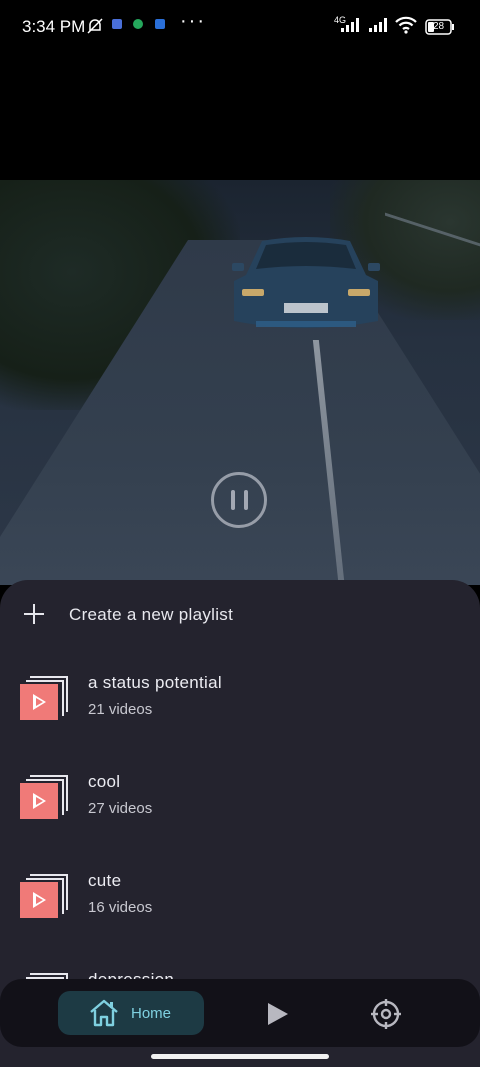 The image size is (480, 1067). I want to click on home-icon, so click(104, 1013).